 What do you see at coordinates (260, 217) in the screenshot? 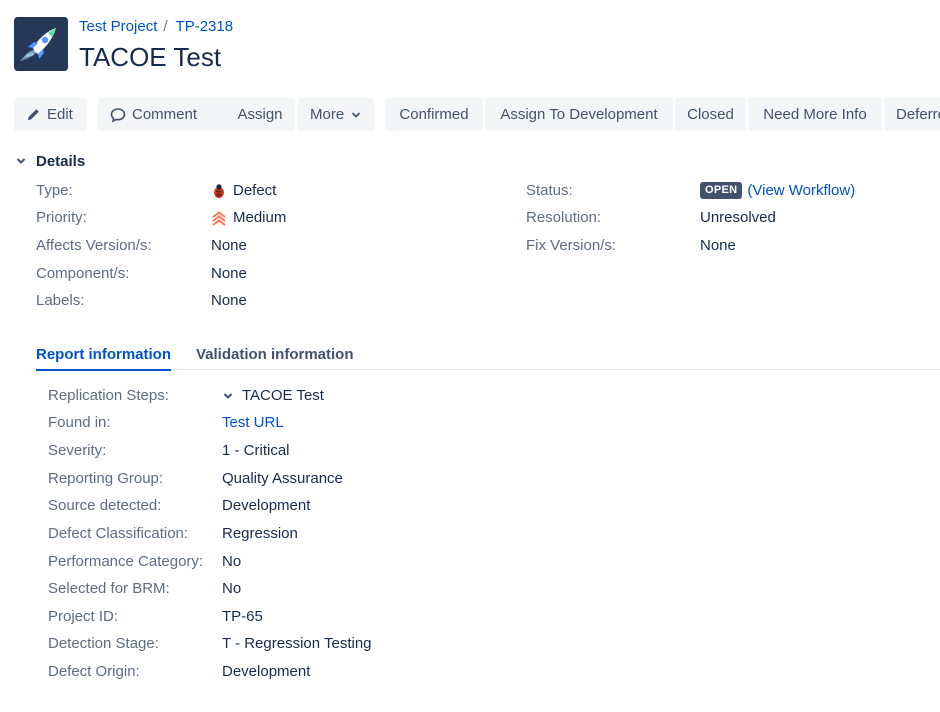
I see `priority-value-text: Medium` at bounding box center [260, 217].